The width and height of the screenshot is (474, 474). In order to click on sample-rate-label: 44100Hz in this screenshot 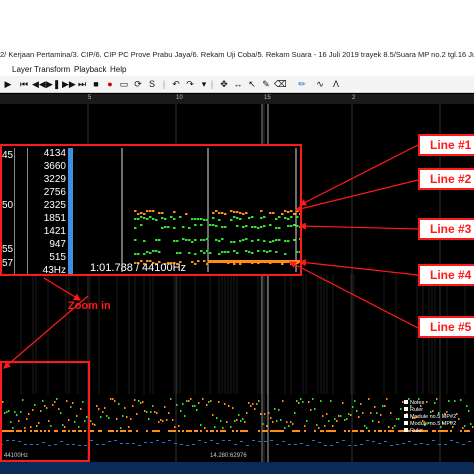, I will do `click(16, 456)`.